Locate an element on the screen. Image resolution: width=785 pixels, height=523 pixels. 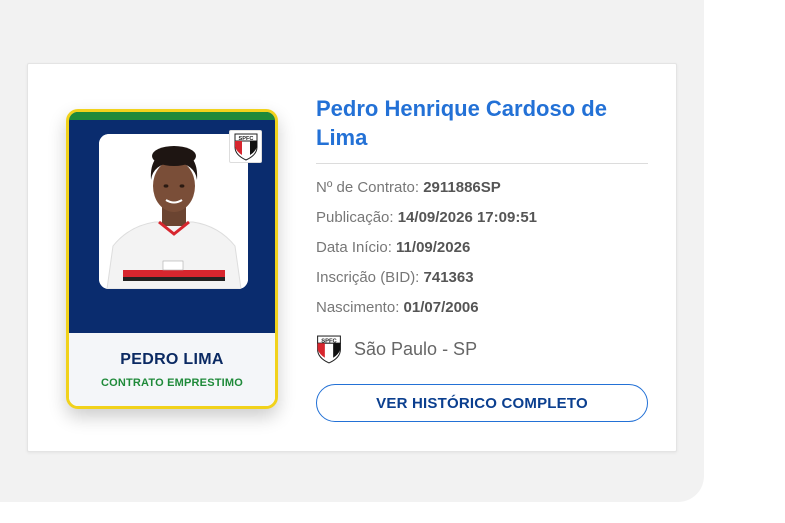
club-info: SPFC São Paulo - SP is located at coordinates (396, 349).